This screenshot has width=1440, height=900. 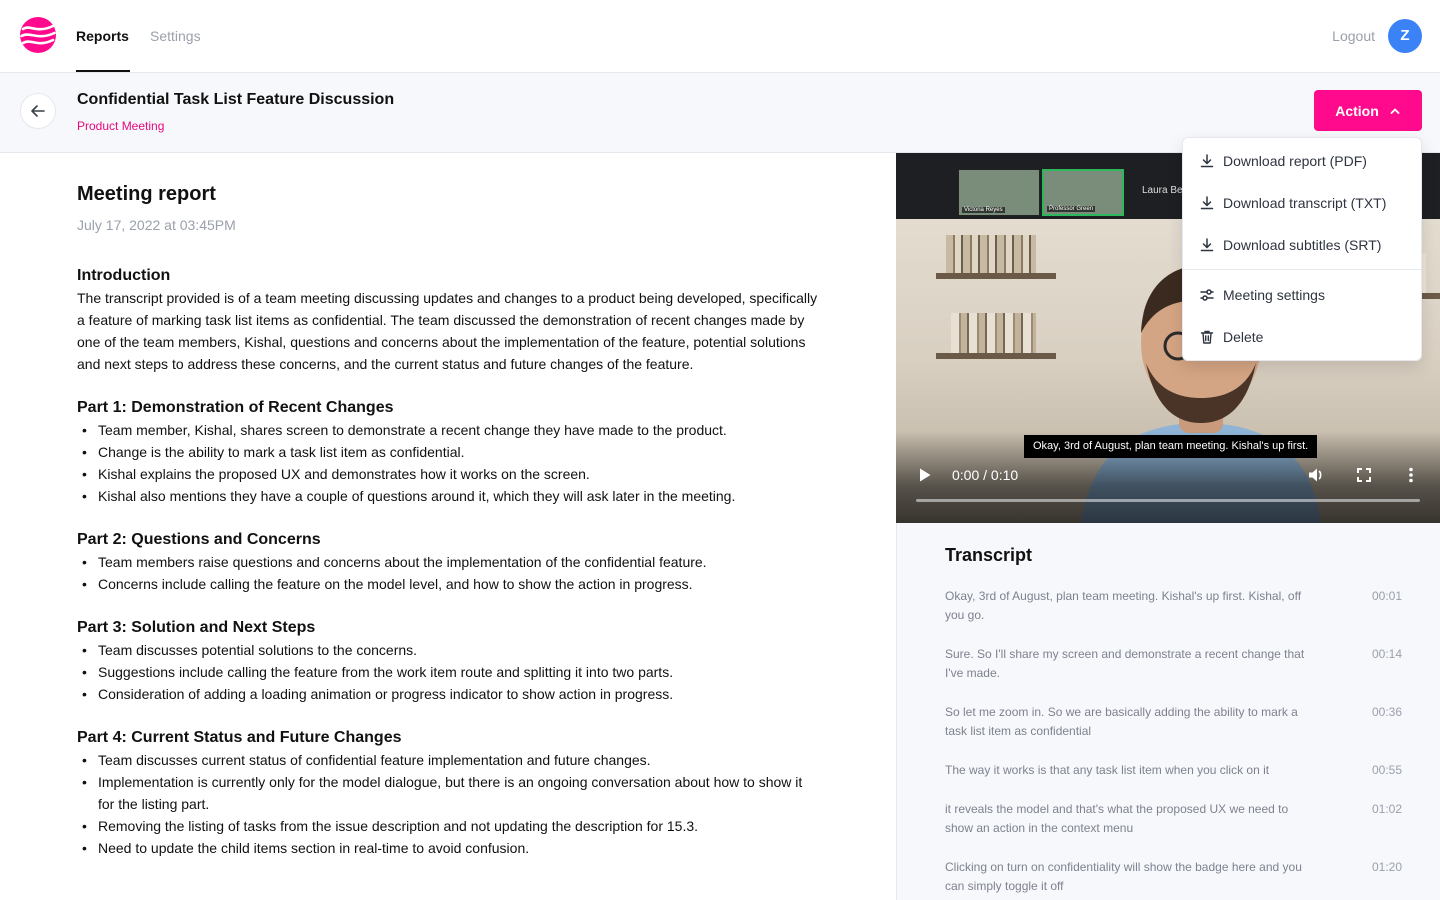 I want to click on menu-item-label: Download transcript (TXT), so click(x=1305, y=203).